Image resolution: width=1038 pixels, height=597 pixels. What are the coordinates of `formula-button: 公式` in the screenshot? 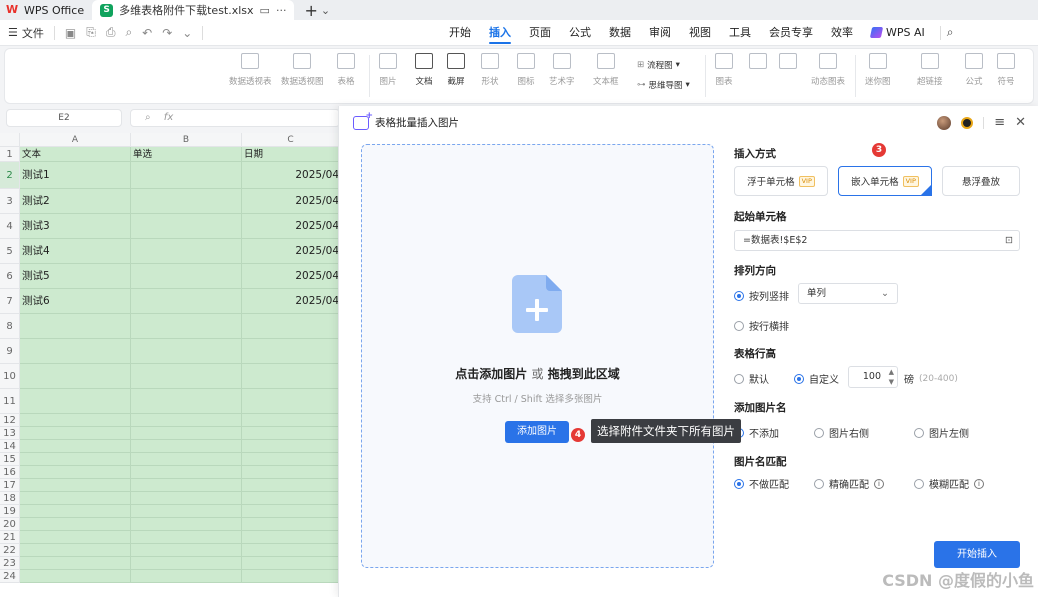 It's located at (974, 70).